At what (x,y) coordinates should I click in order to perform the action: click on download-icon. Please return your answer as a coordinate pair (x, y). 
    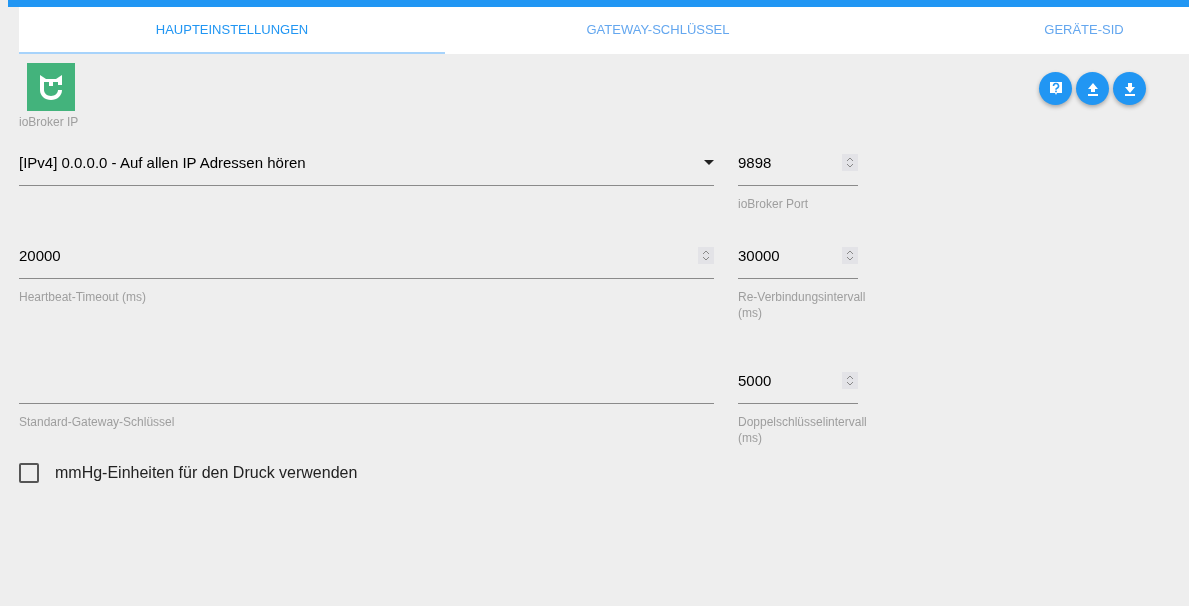
    Looking at the image, I should click on (1129, 88).